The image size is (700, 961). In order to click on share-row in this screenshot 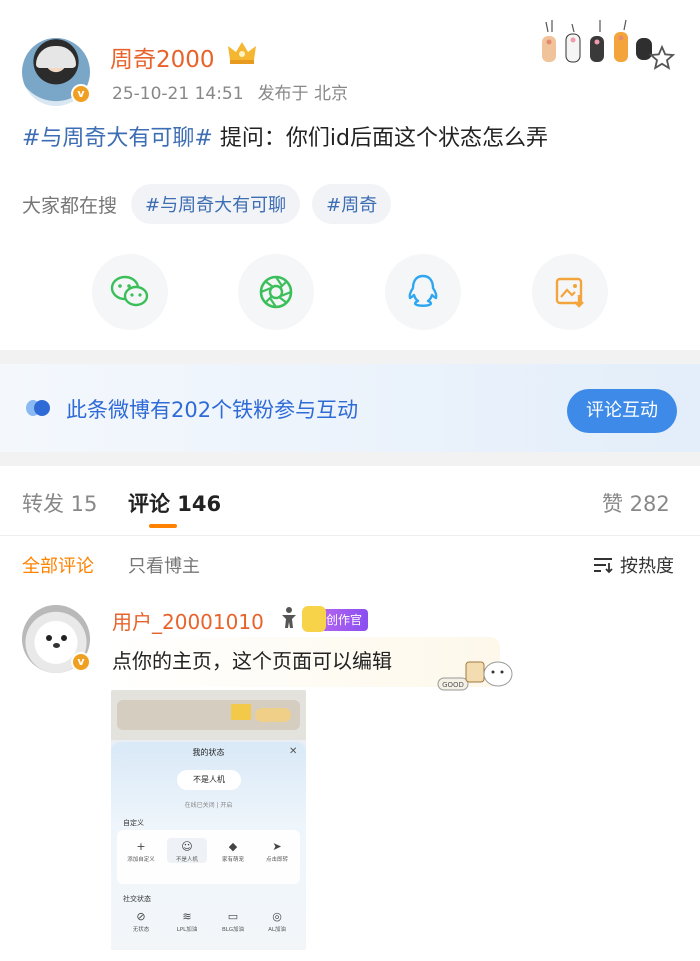, I will do `click(352, 292)`.